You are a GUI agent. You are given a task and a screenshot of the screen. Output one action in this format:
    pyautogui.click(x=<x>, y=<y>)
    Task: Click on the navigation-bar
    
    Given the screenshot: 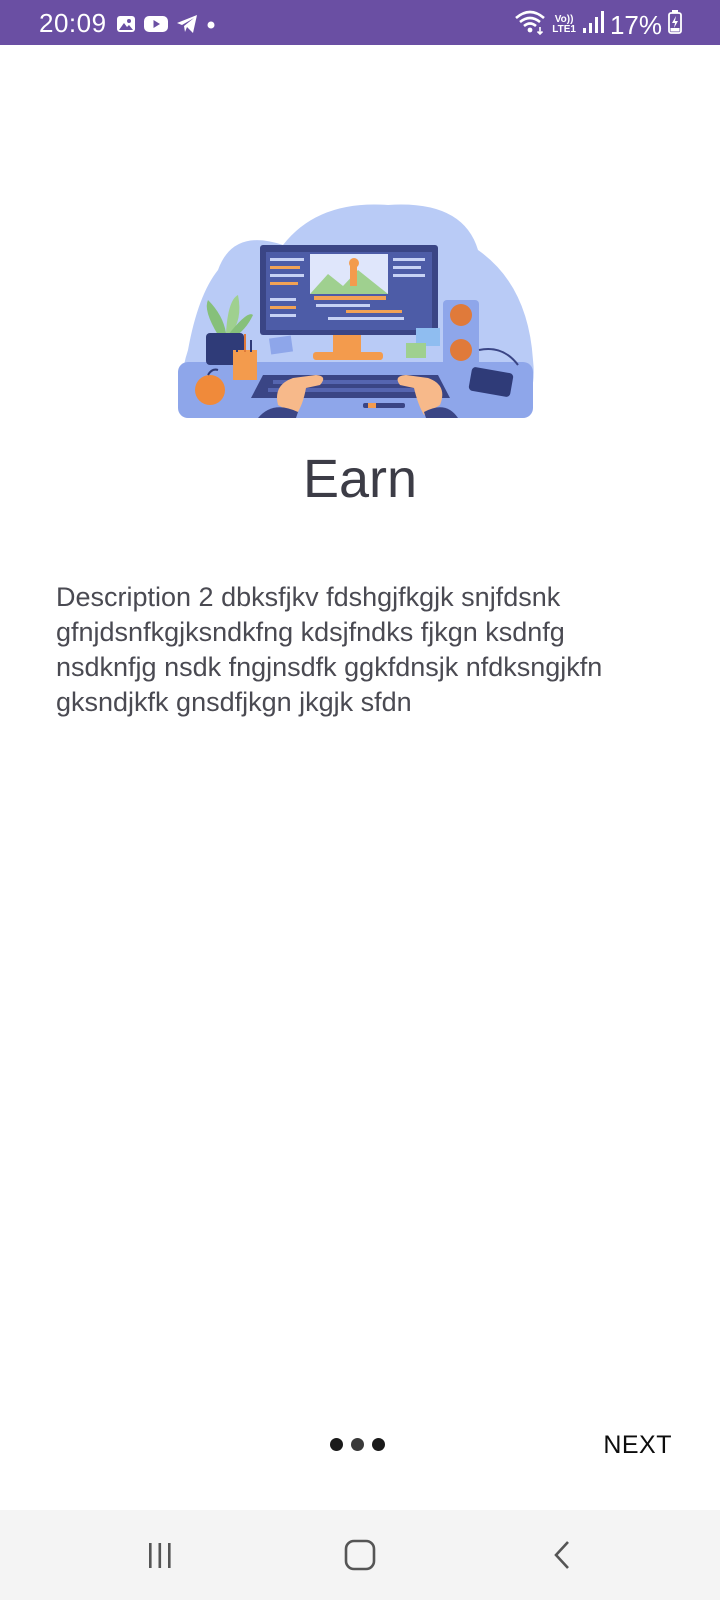 What is the action you would take?
    pyautogui.click(x=360, y=1555)
    